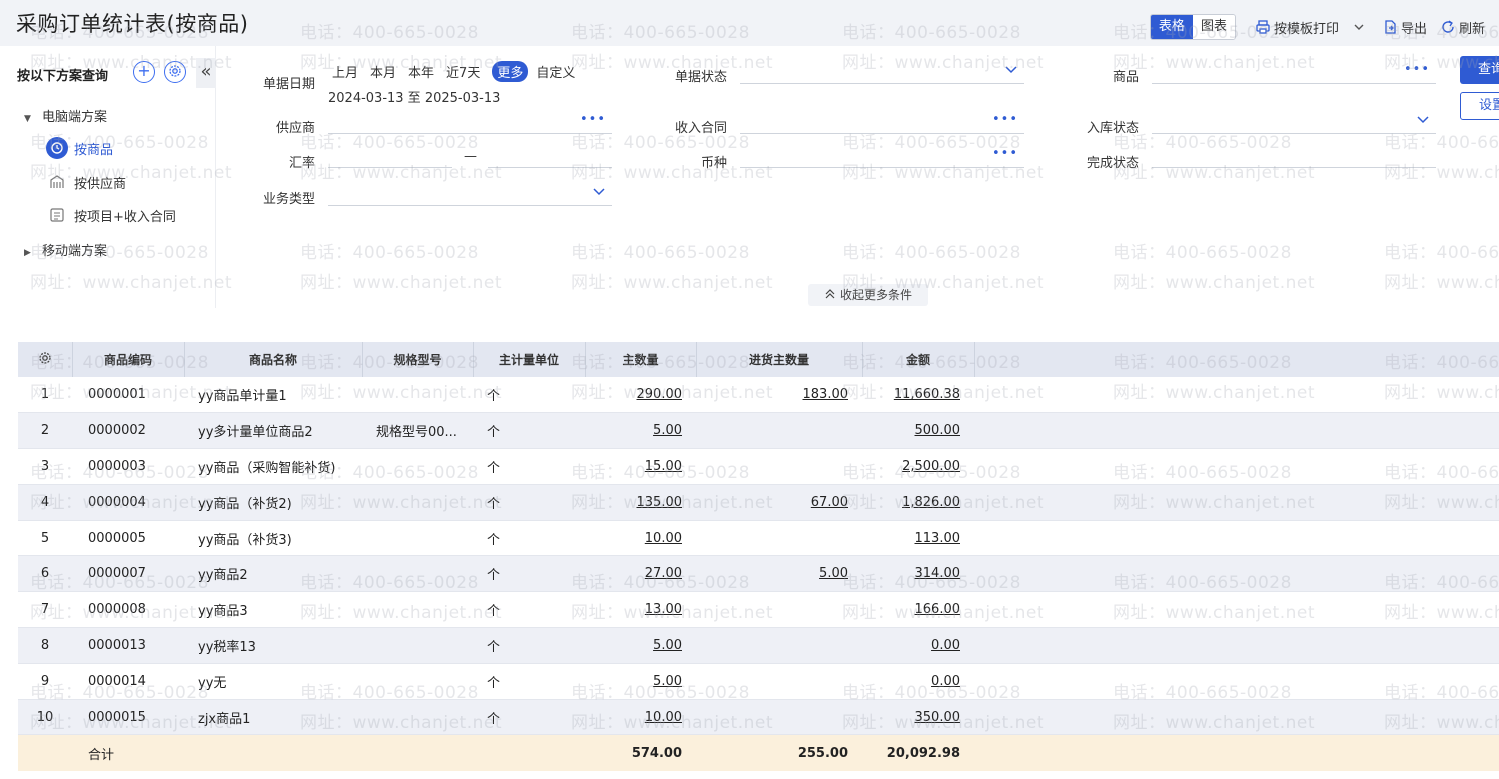  Describe the element at coordinates (931, 466) in the screenshot. I see `cell-link: 2,500.00` at that location.